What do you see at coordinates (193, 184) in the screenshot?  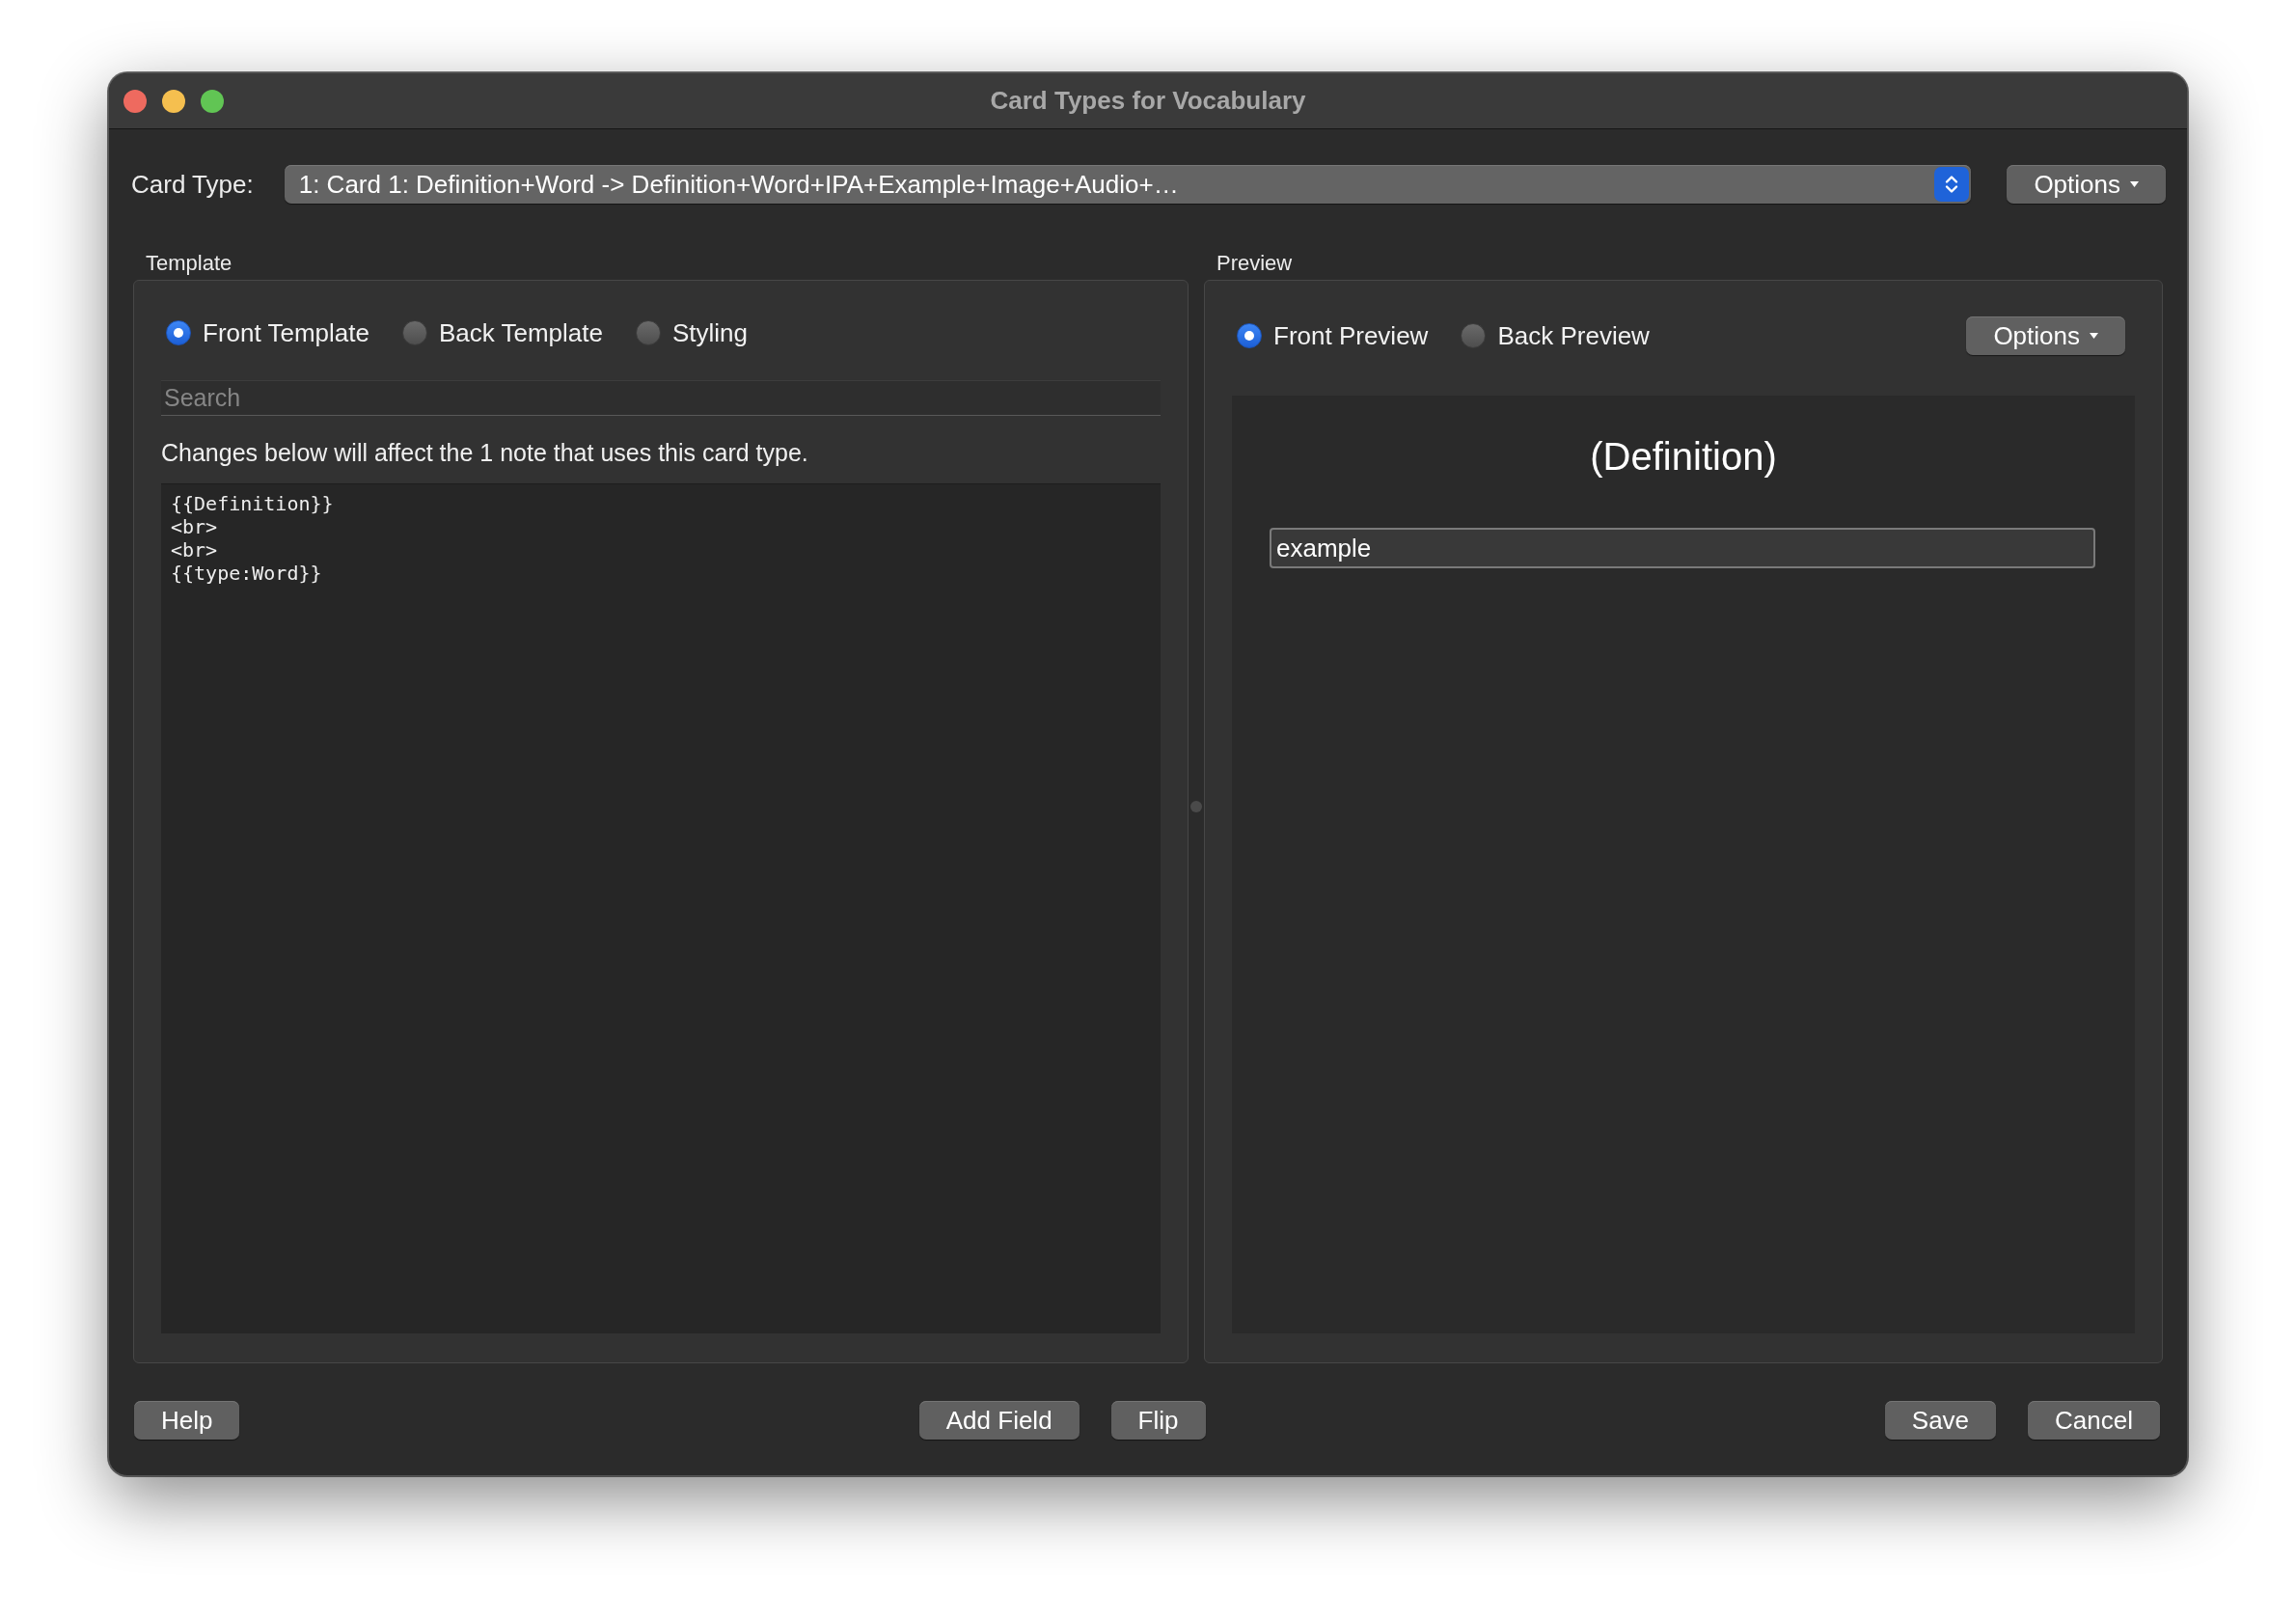 I see `card-type-label: Card Type:` at bounding box center [193, 184].